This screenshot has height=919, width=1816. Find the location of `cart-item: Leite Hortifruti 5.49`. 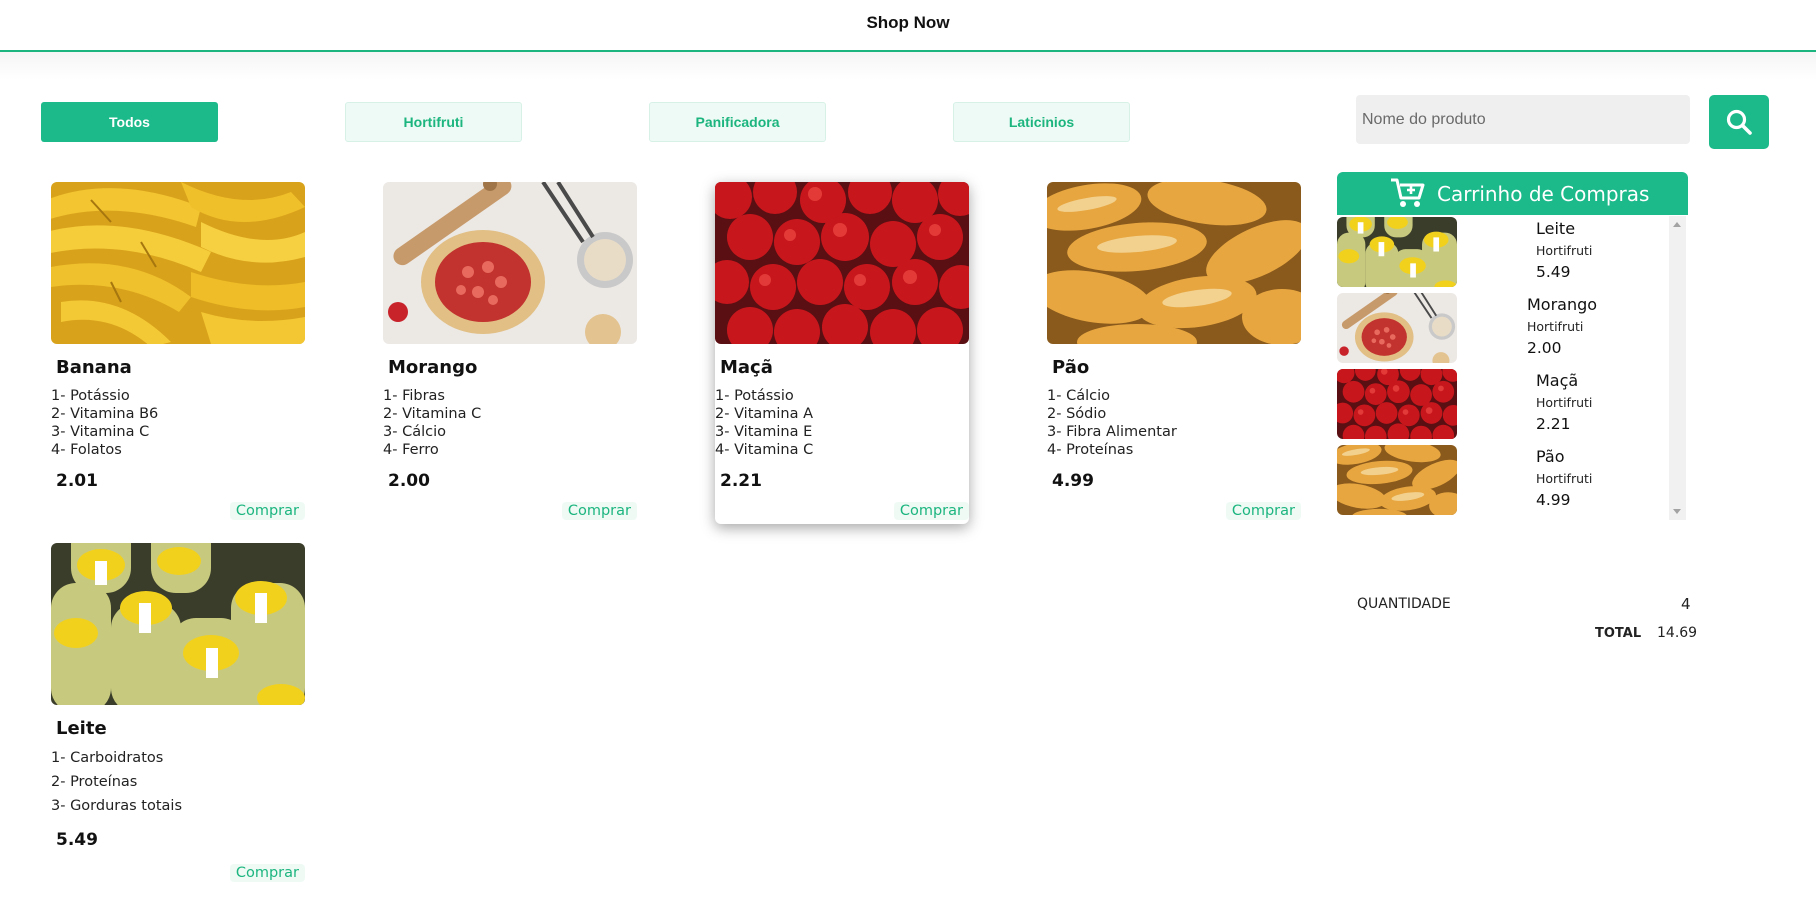

cart-item: Leite Hortifruti 5.49 is located at coordinates (1504, 251).